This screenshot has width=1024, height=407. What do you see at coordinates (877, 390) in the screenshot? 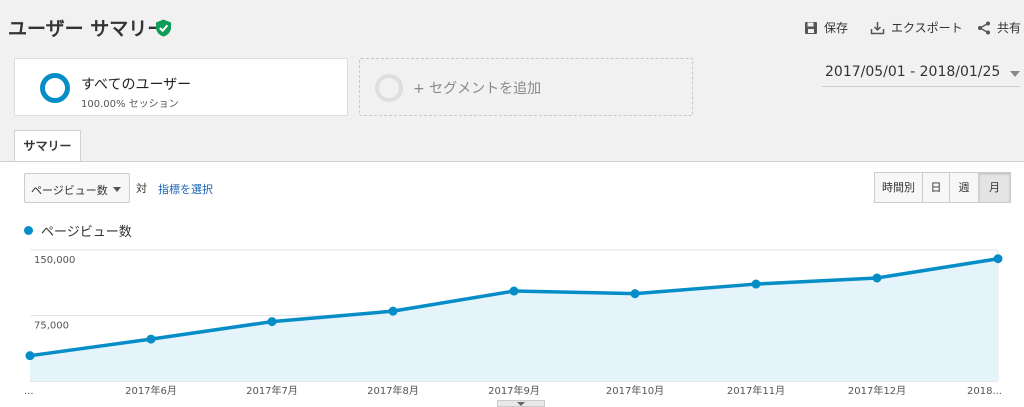
I see `x-tick-label: 2017年12月` at bounding box center [877, 390].